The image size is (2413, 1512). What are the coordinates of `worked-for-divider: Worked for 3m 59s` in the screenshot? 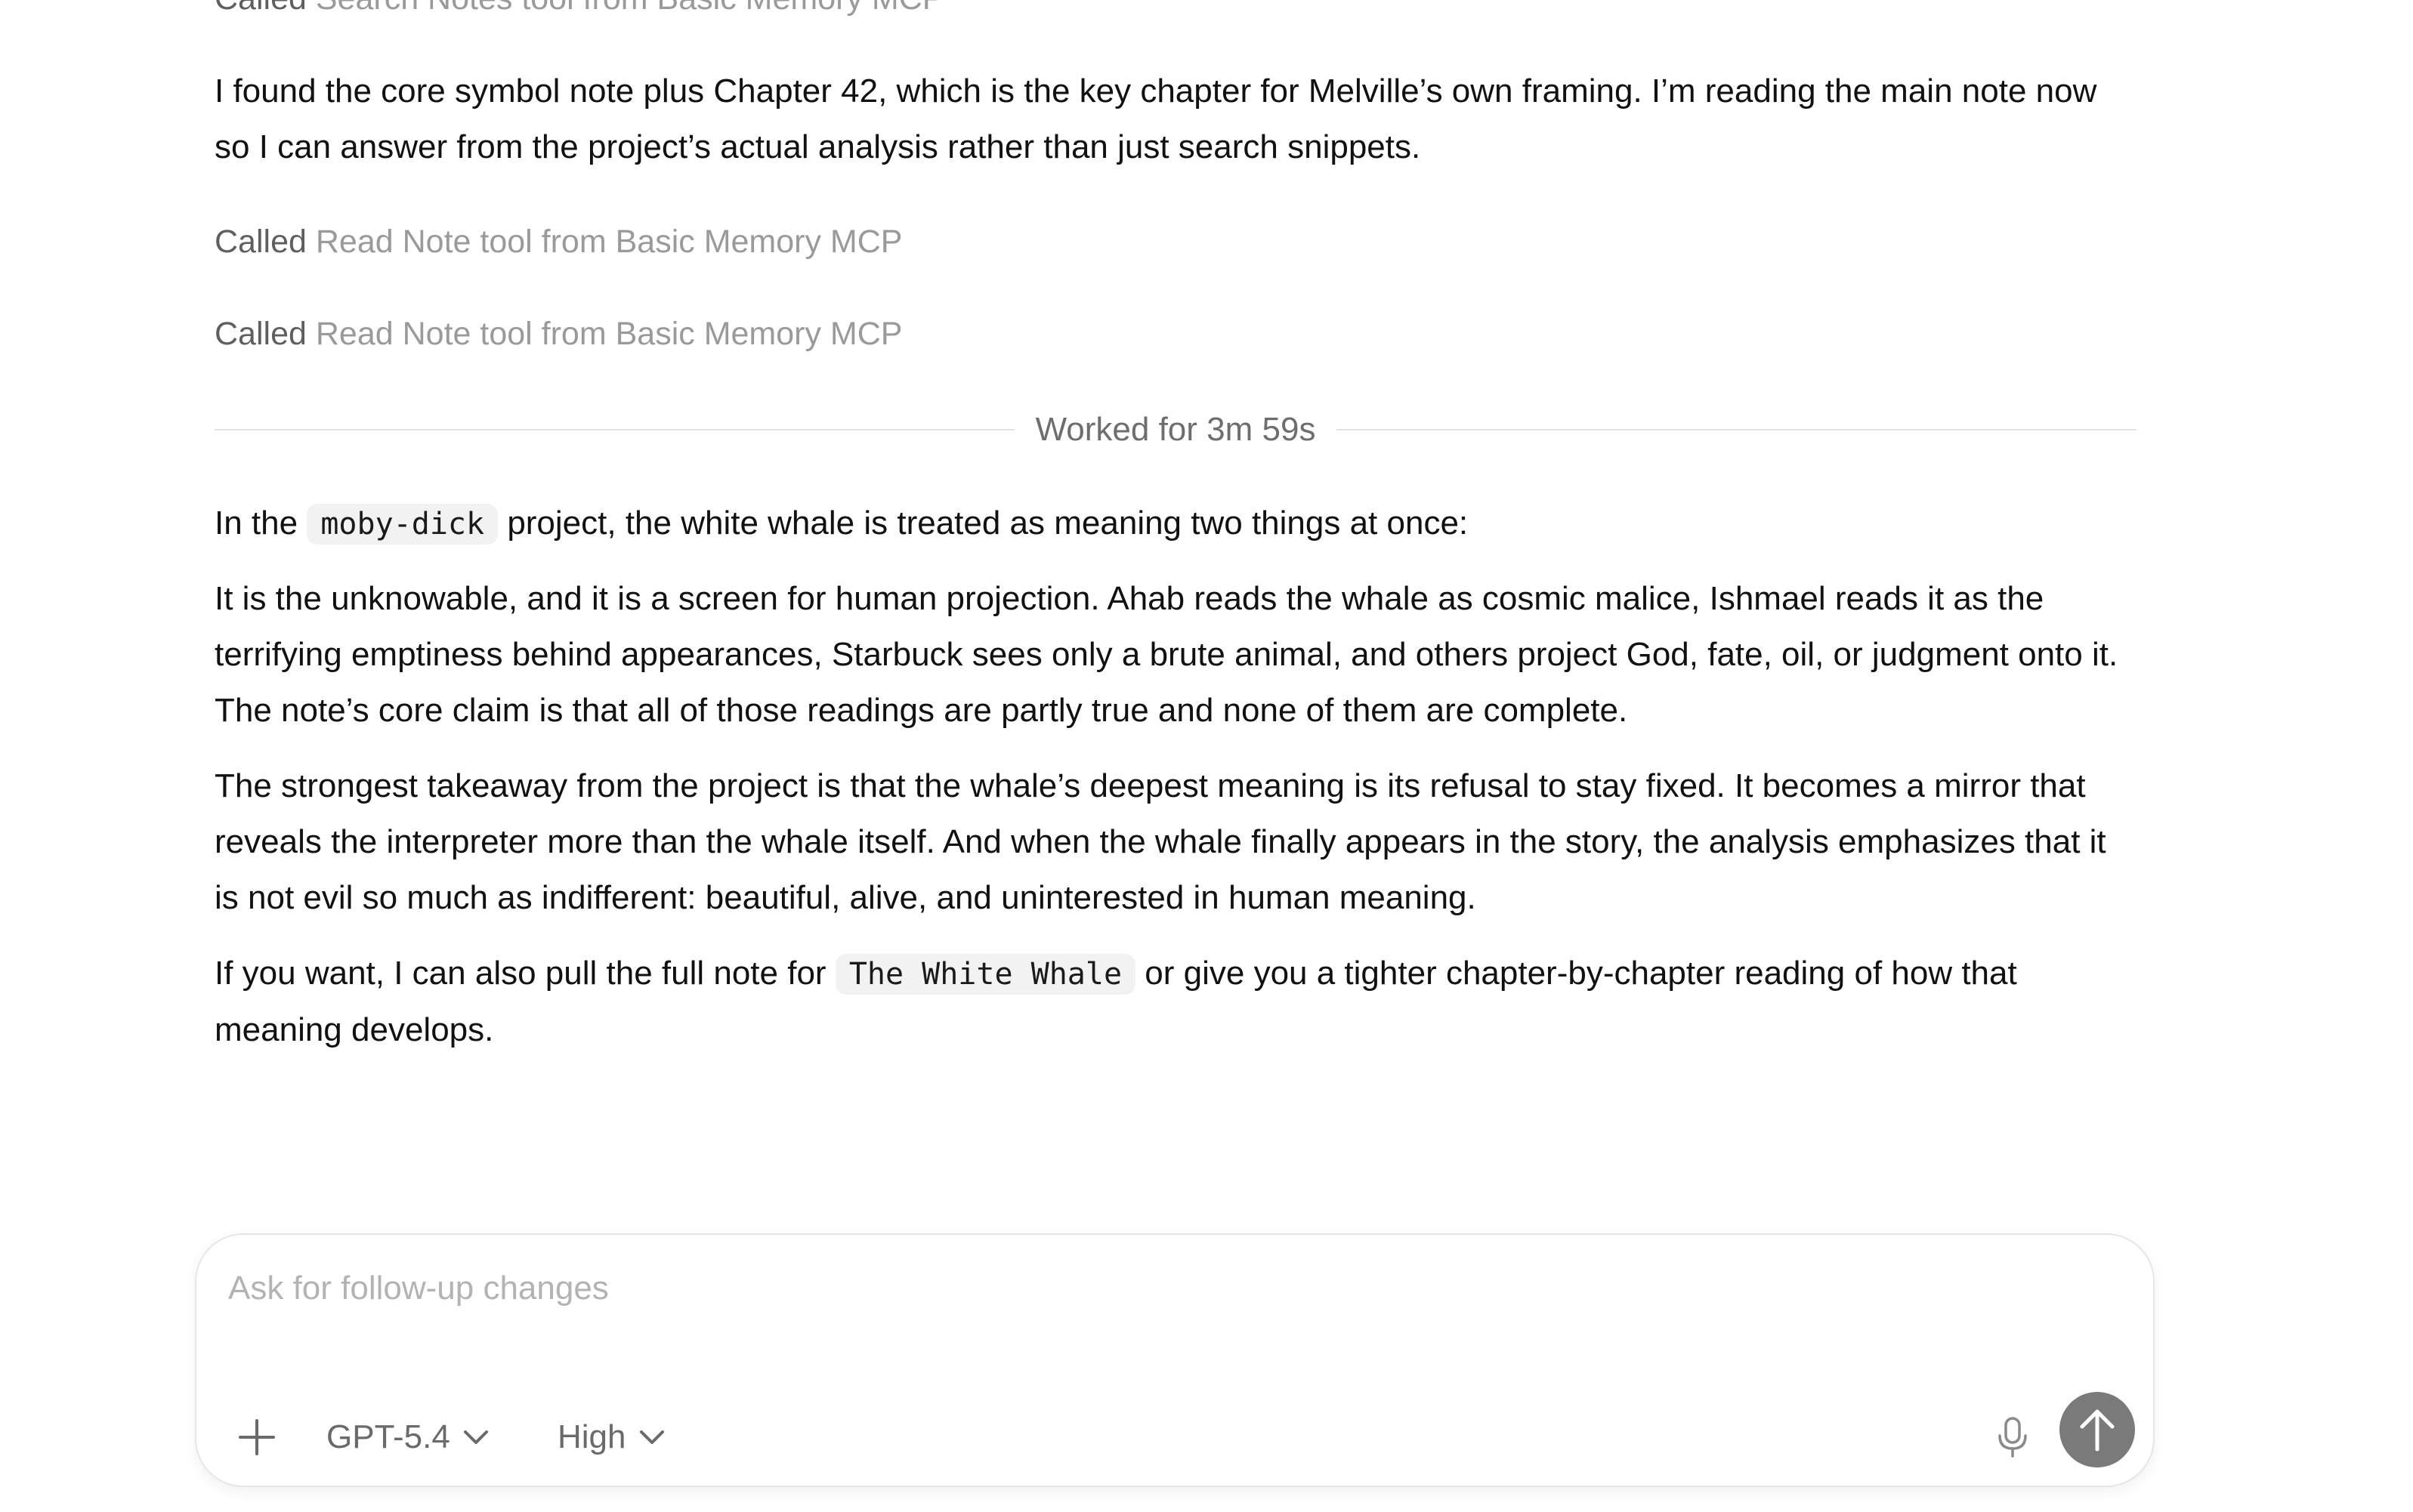 It's located at (1176, 430).